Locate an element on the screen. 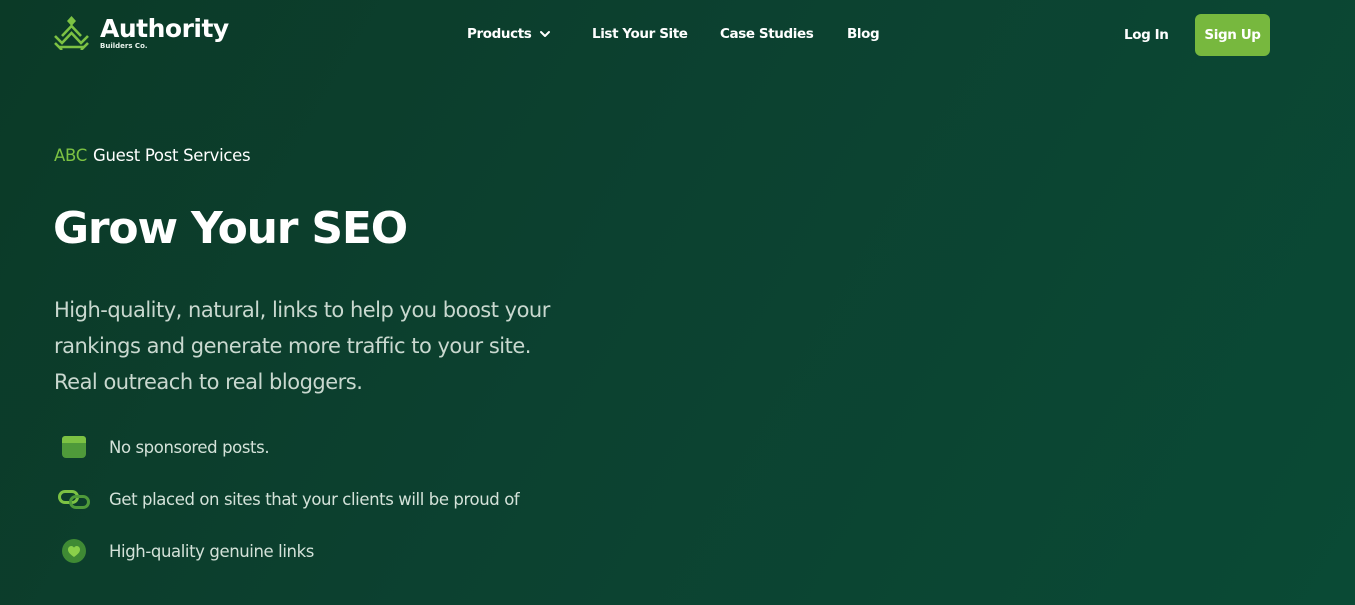  nav-item-label: List Your Site is located at coordinates (640, 34).